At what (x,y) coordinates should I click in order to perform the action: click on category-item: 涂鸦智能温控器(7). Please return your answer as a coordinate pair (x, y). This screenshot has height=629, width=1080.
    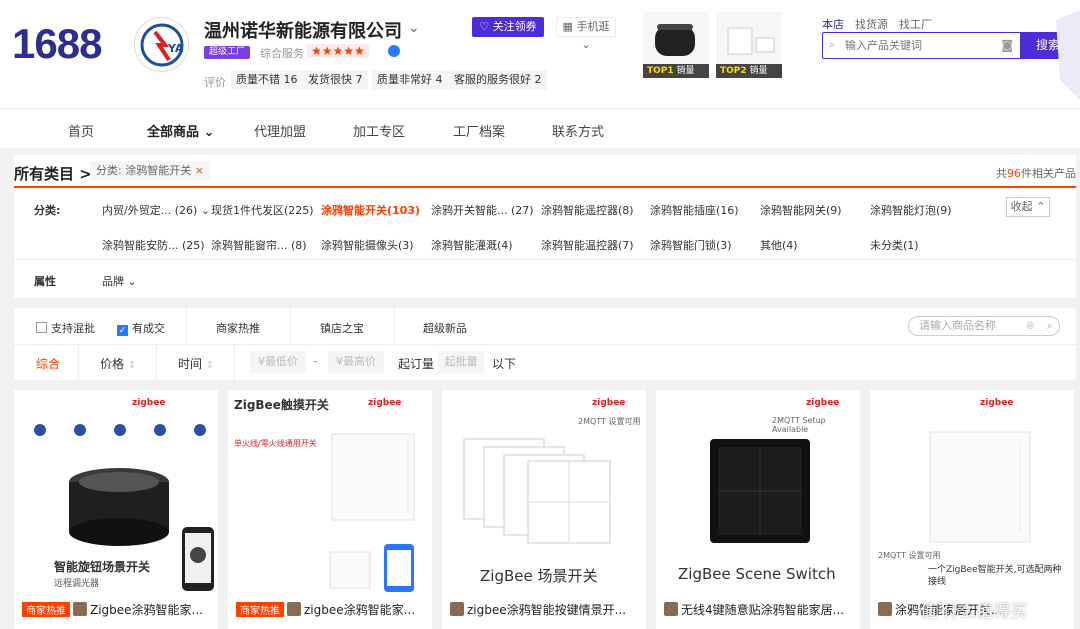
    Looking at the image, I should click on (587, 245).